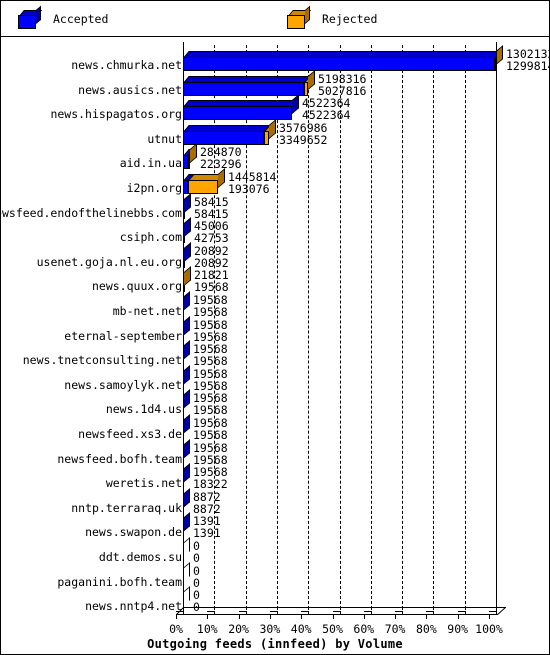 The height and width of the screenshot is (655, 550). Describe the element at coordinates (207, 508) in the screenshot. I see `bar-value-accepted: 8872` at that location.